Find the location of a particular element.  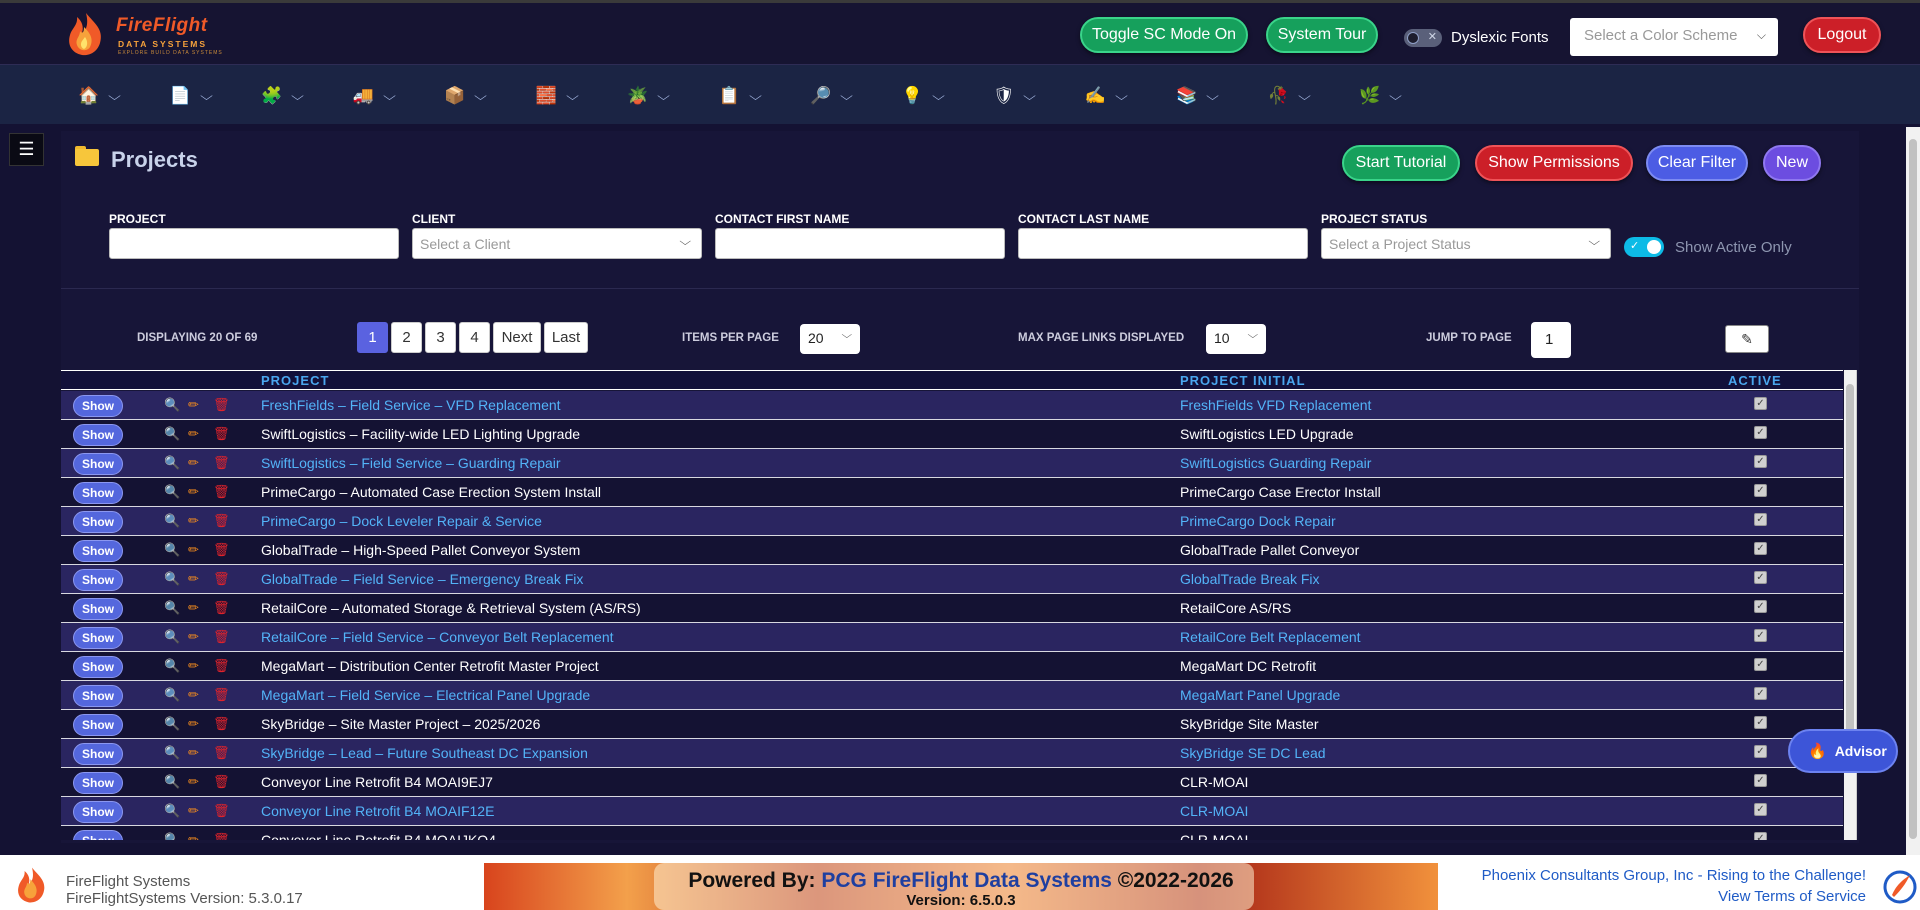

project-initial-cell: PrimeCargo Dock Repair is located at coordinates (1258, 521).